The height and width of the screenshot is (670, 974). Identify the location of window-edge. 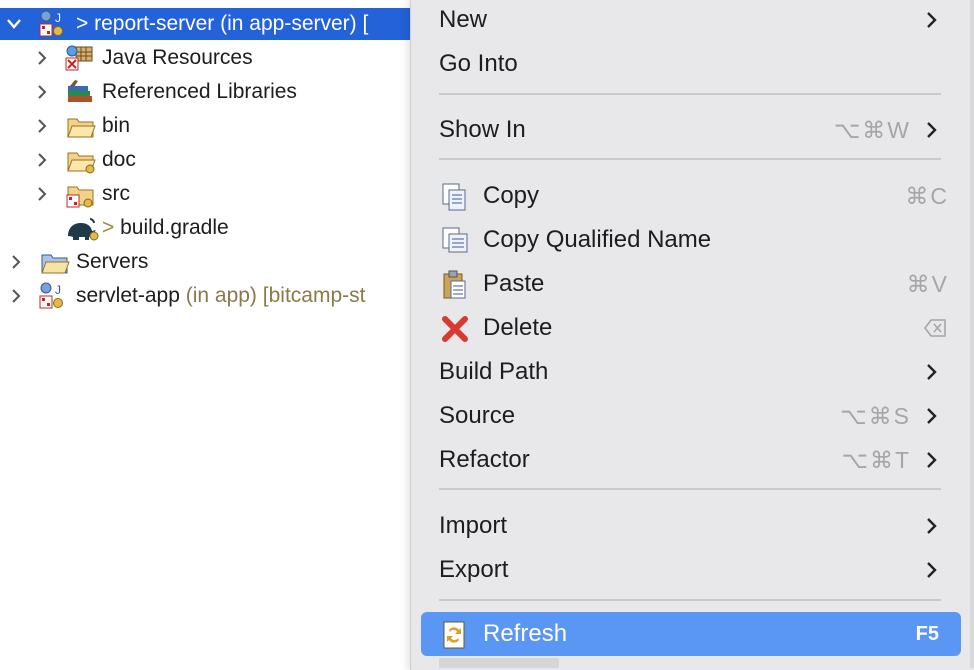
(972, 334).